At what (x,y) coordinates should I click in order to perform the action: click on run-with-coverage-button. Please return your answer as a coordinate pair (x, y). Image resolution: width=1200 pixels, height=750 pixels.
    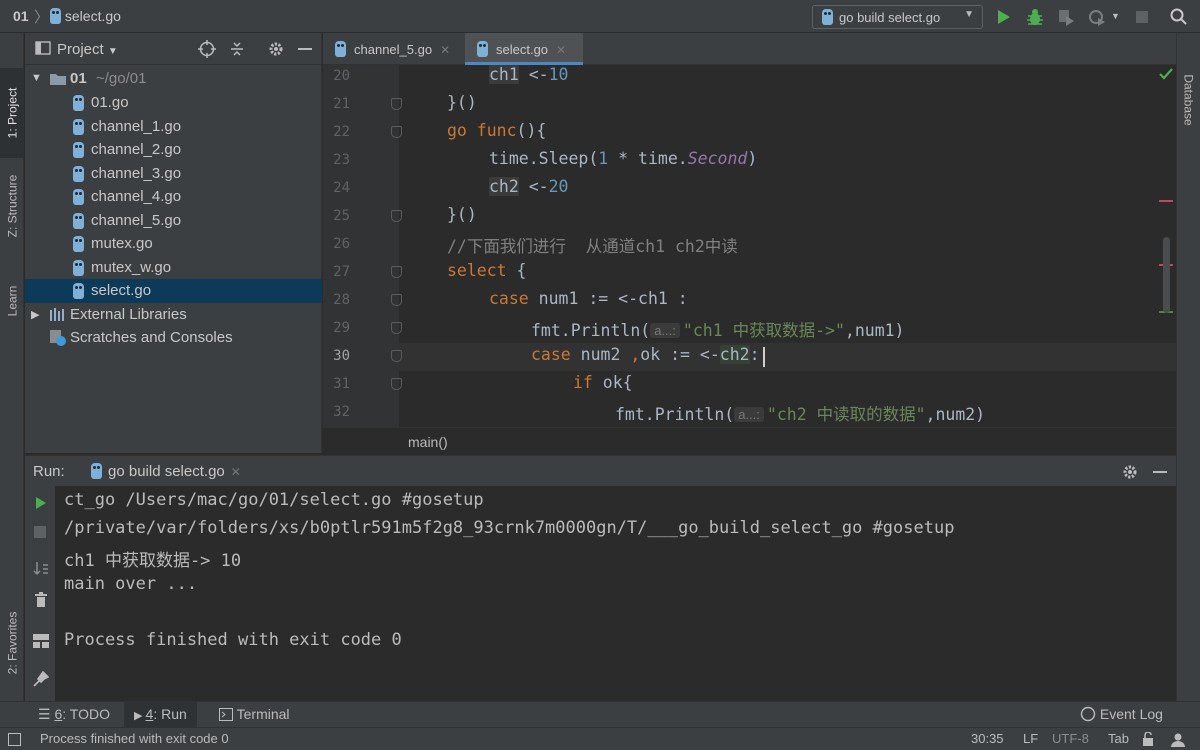
    Looking at the image, I should click on (1066, 17).